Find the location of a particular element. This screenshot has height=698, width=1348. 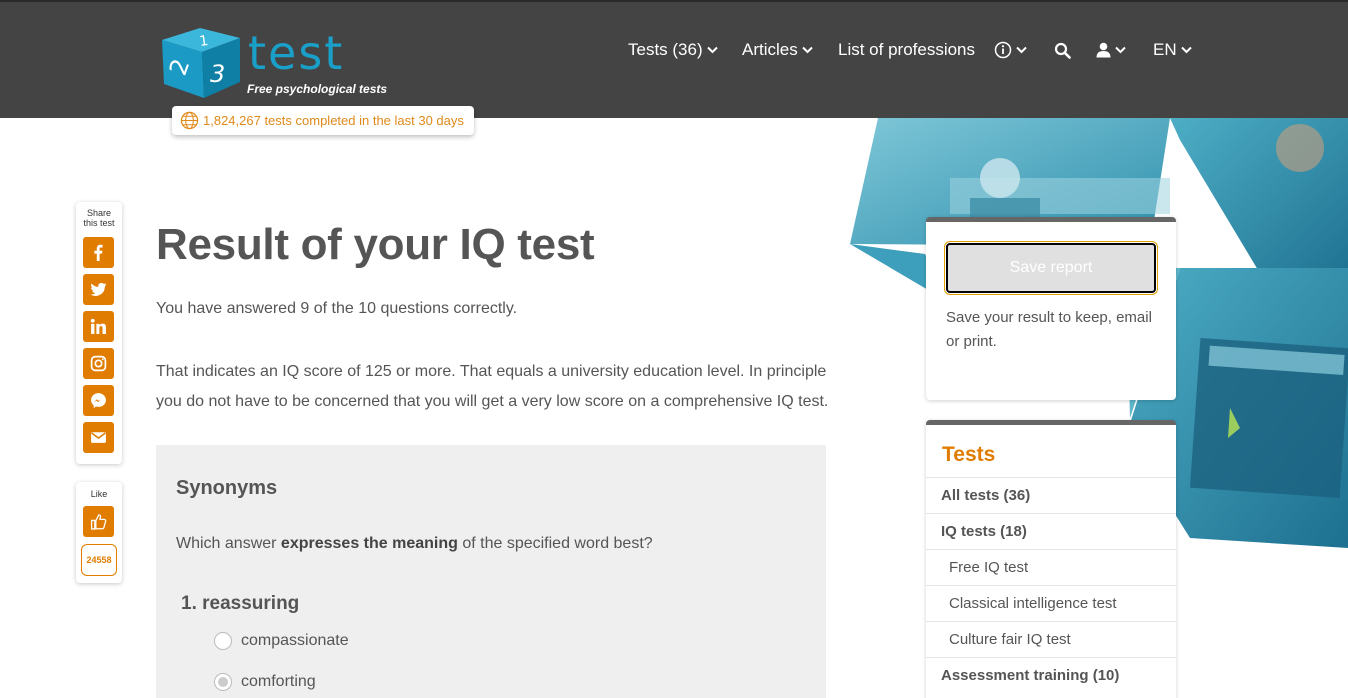

share-panel: Share this test is located at coordinates (99, 333).